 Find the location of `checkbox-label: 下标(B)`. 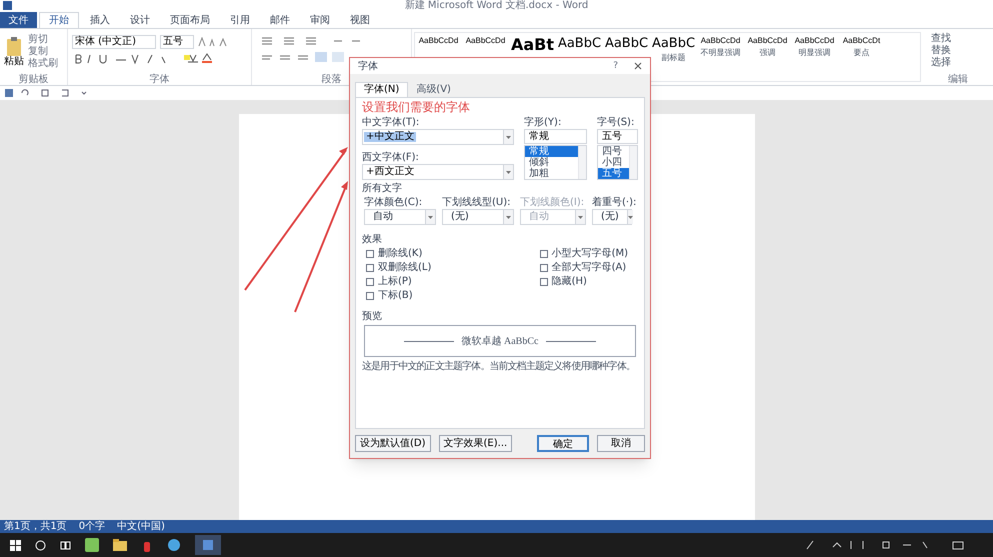

checkbox-label: 下标(B) is located at coordinates (395, 296).